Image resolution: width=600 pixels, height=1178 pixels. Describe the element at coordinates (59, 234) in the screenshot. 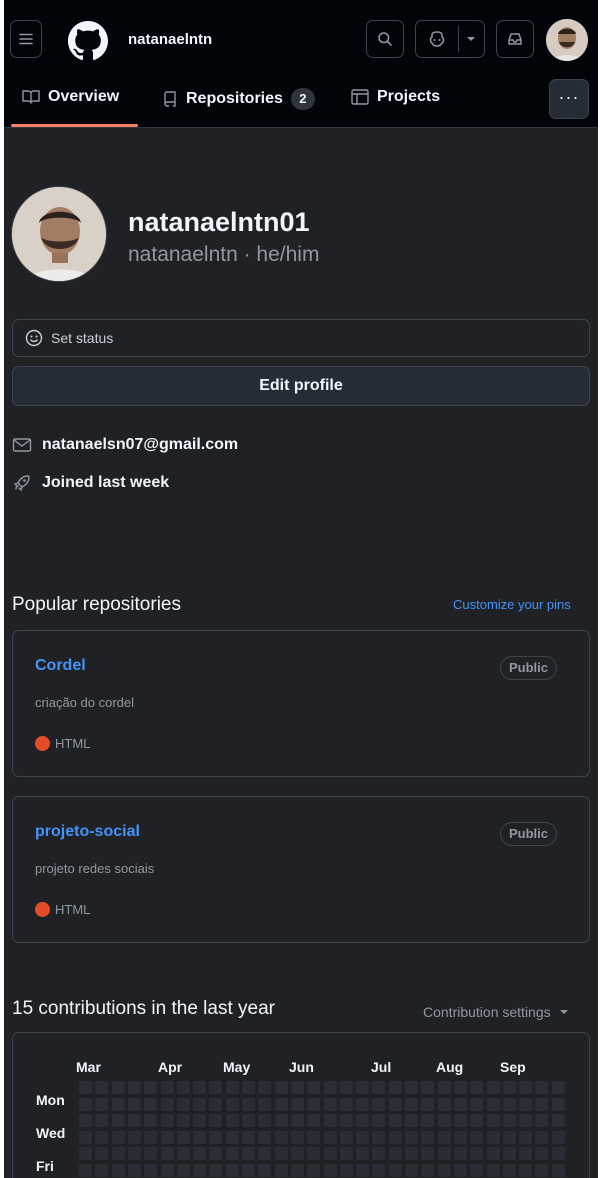

I see `profile-avatar` at that location.